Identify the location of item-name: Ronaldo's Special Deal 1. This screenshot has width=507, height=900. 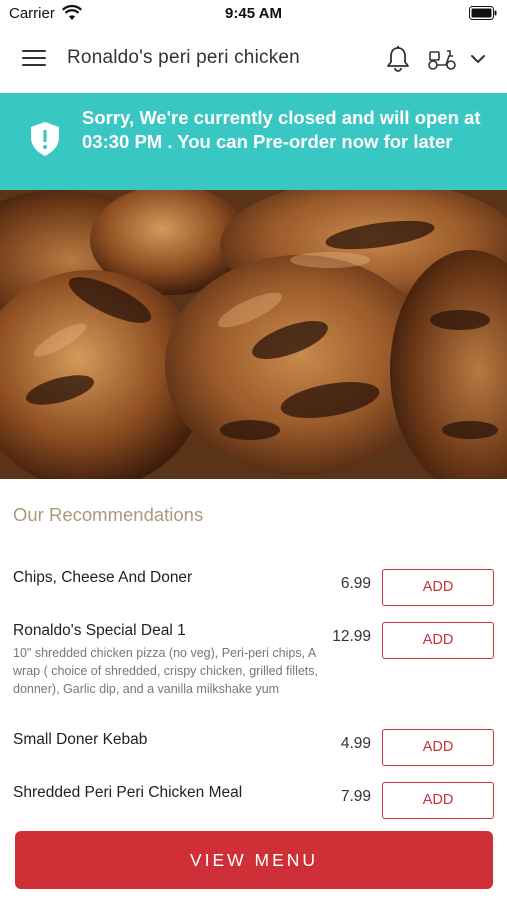
(99, 630).